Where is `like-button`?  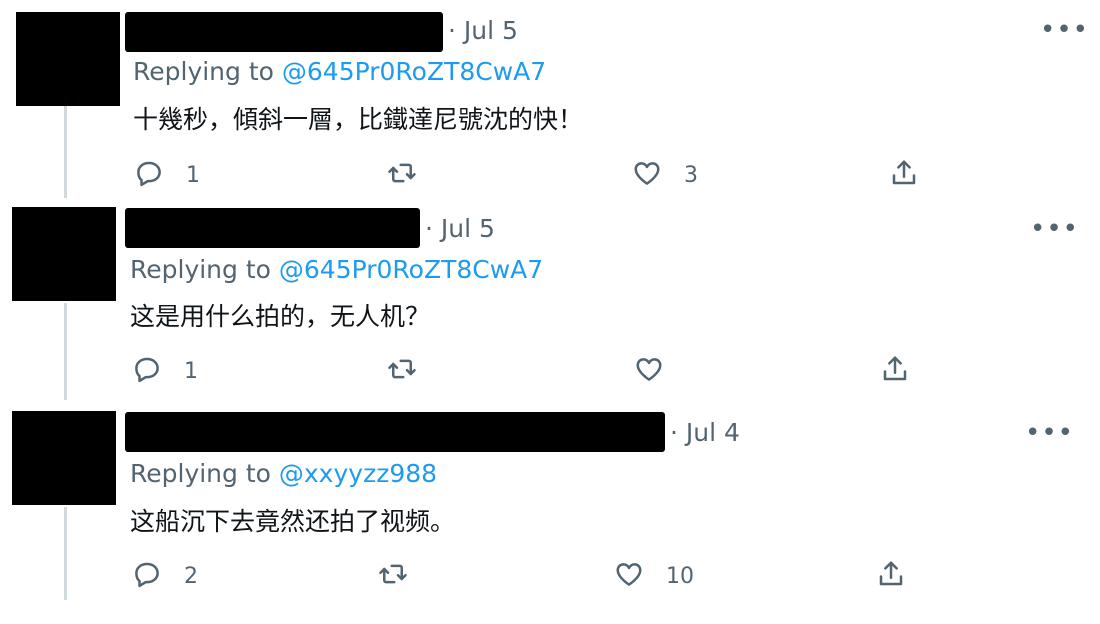 like-button is located at coordinates (660, 371).